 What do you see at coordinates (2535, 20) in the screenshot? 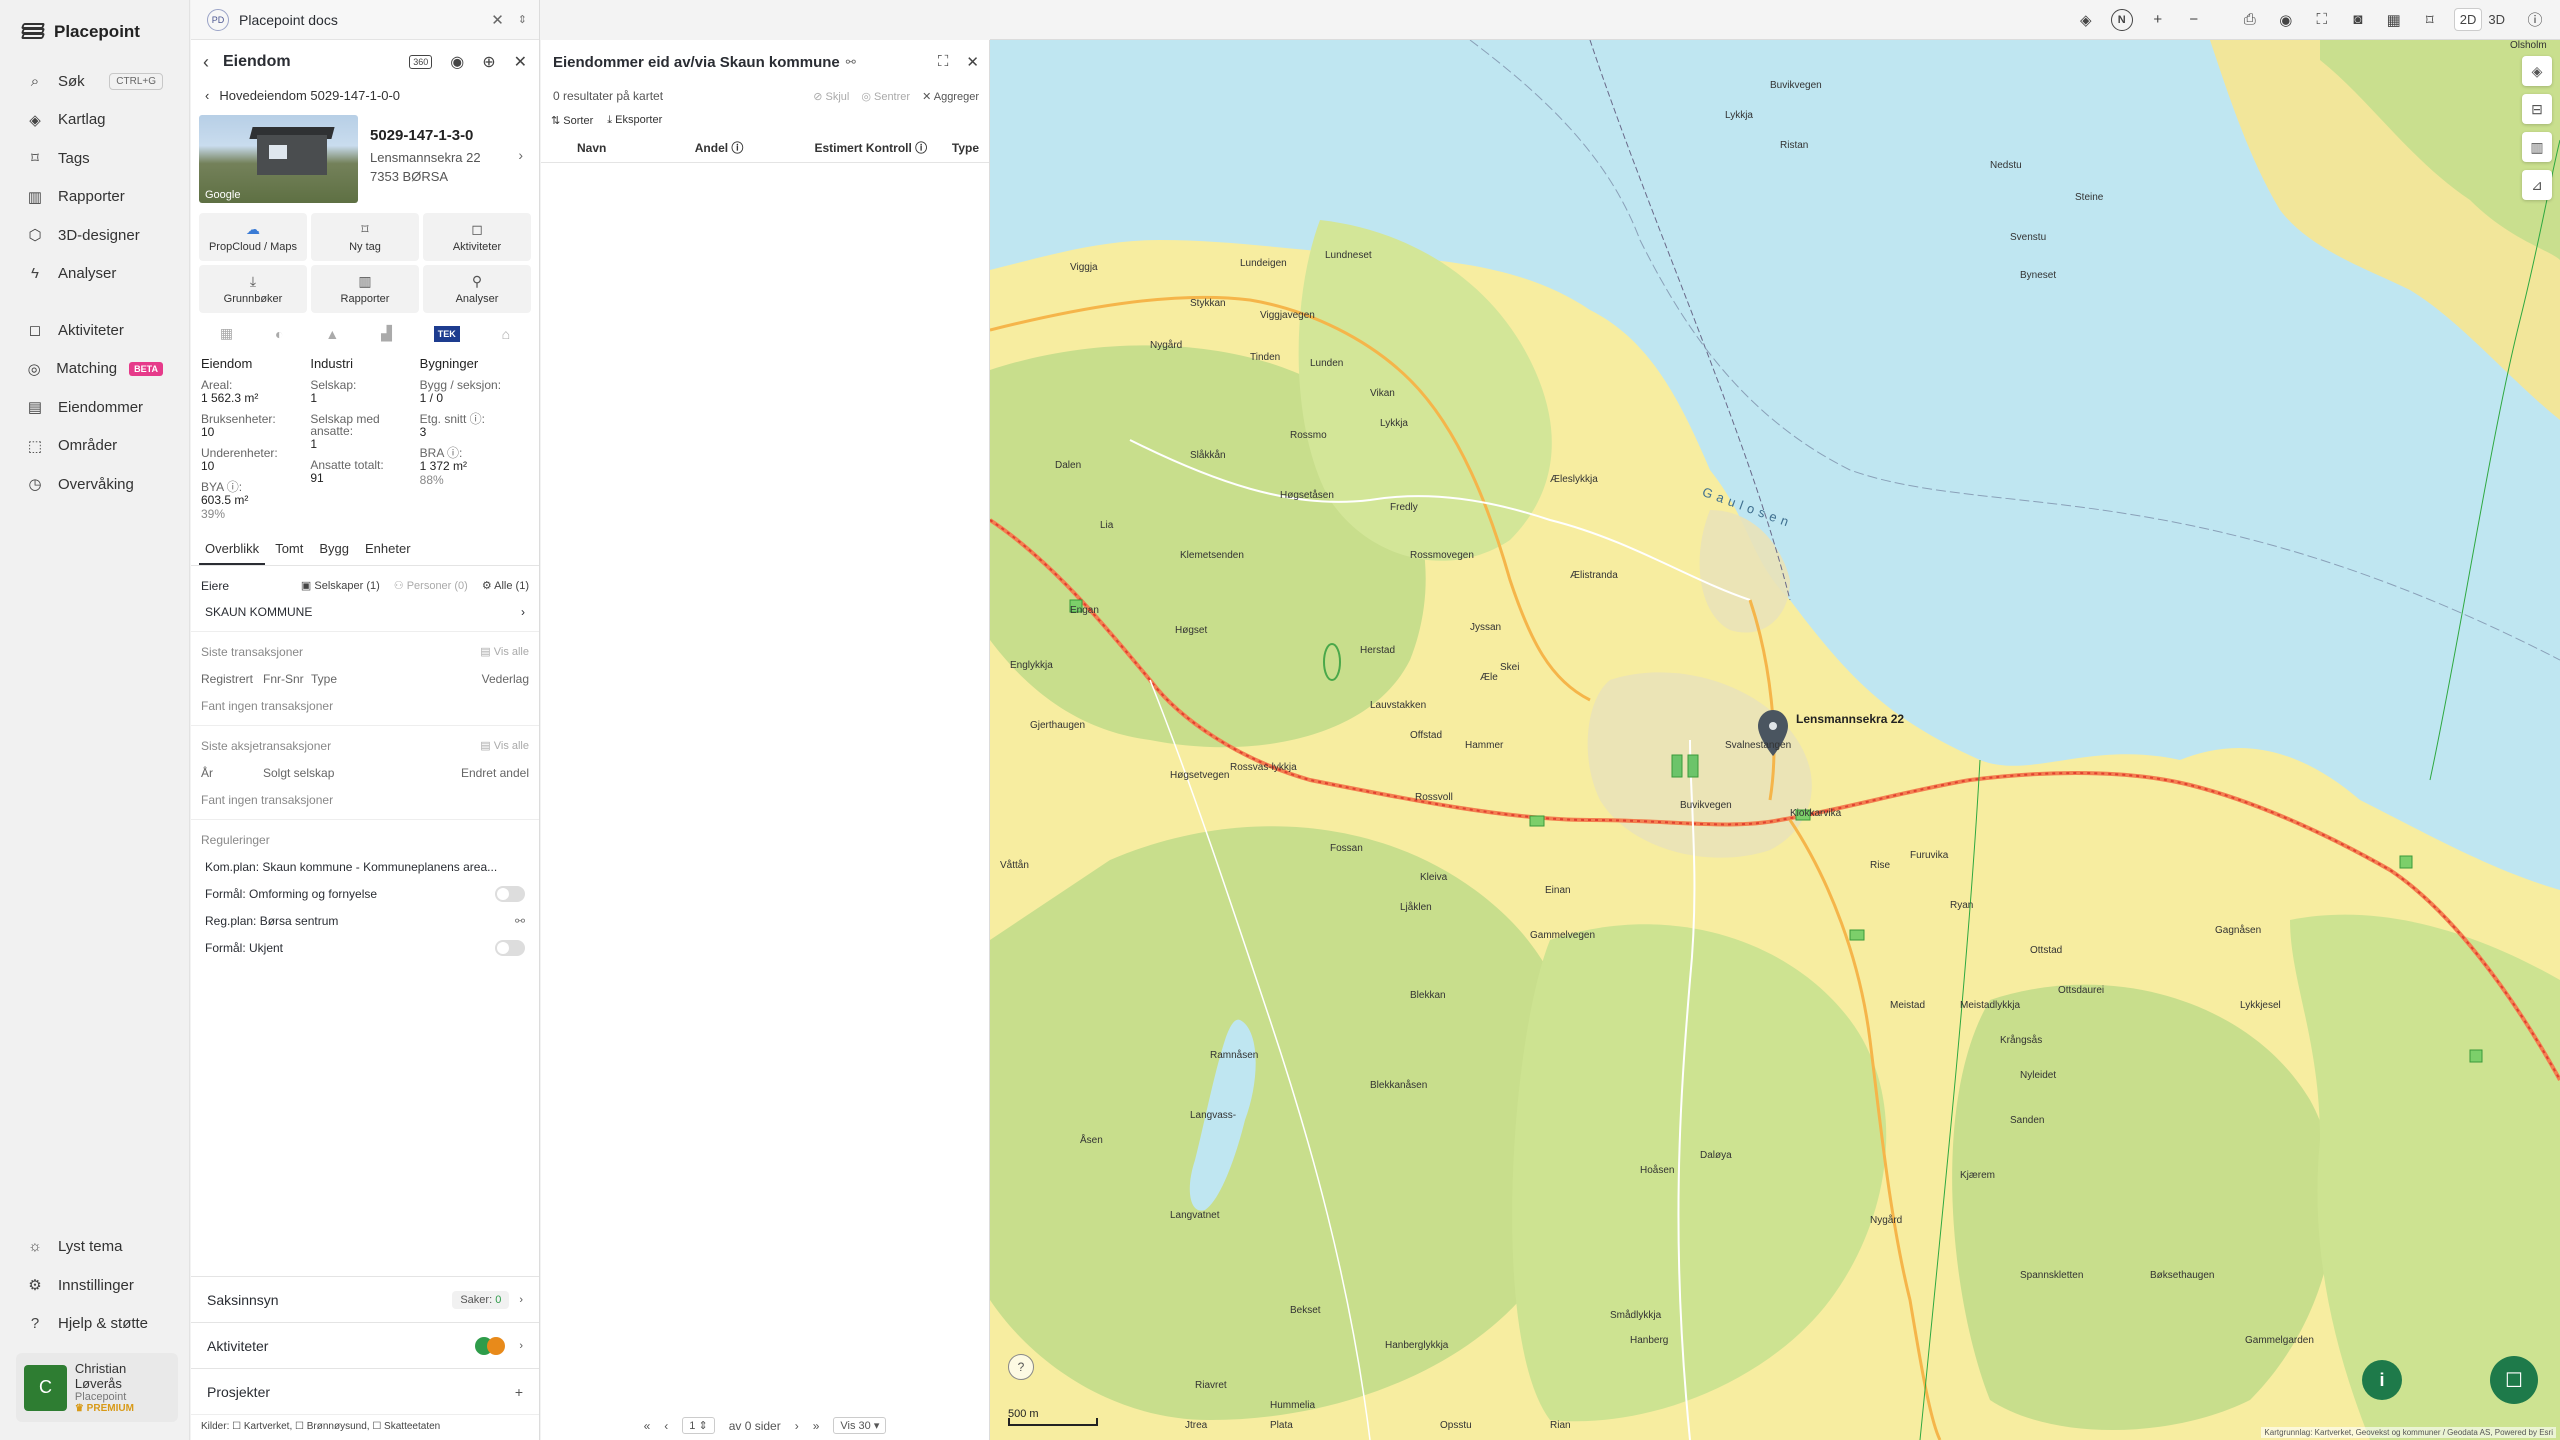
I see `info-icon: ⓘ` at bounding box center [2535, 20].